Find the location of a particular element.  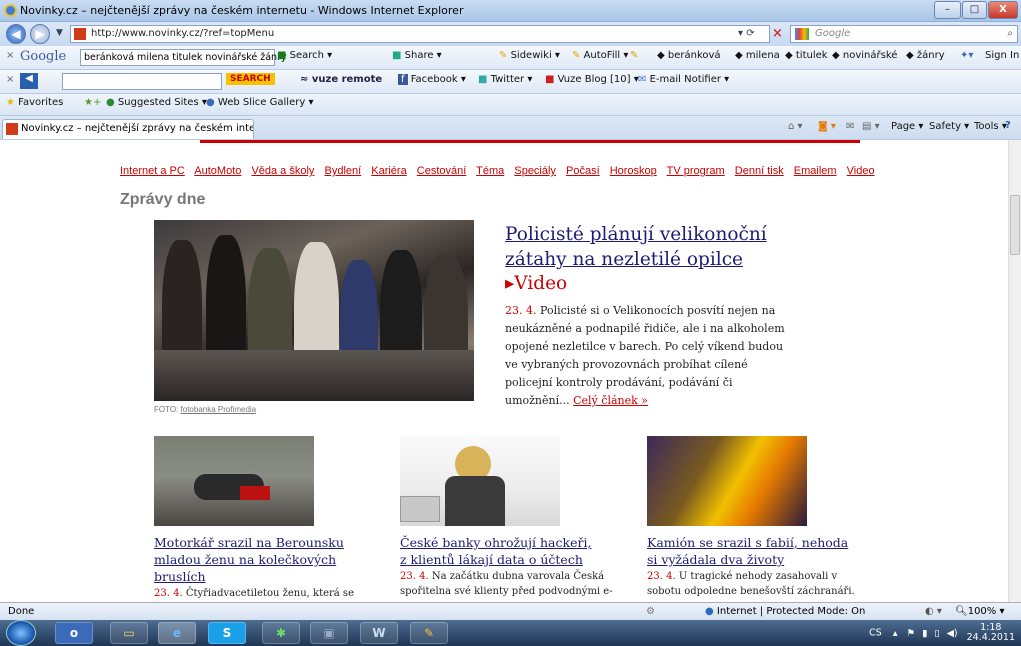

main-article-video-link: ▸Video is located at coordinates (536, 283).